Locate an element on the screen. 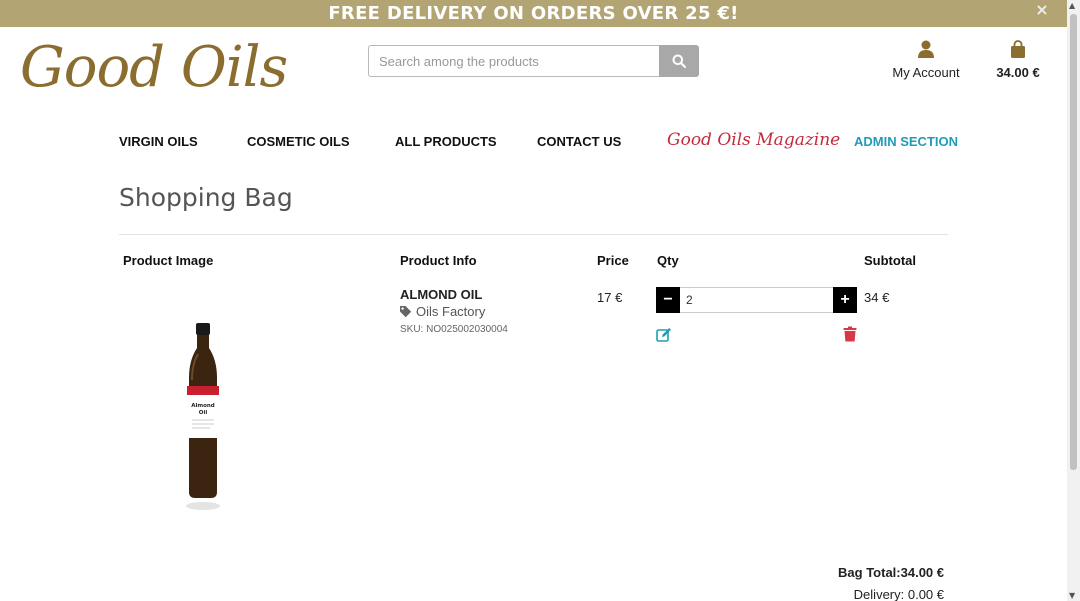 The height and width of the screenshot is (601, 1080). nav-virgin-oils: VIRGIN OILS is located at coordinates (158, 141).